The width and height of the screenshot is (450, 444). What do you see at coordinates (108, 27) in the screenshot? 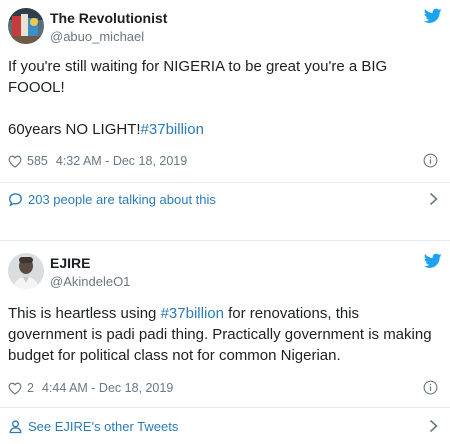
I see `user-names: The Revolutionist @abuo_michael` at bounding box center [108, 27].